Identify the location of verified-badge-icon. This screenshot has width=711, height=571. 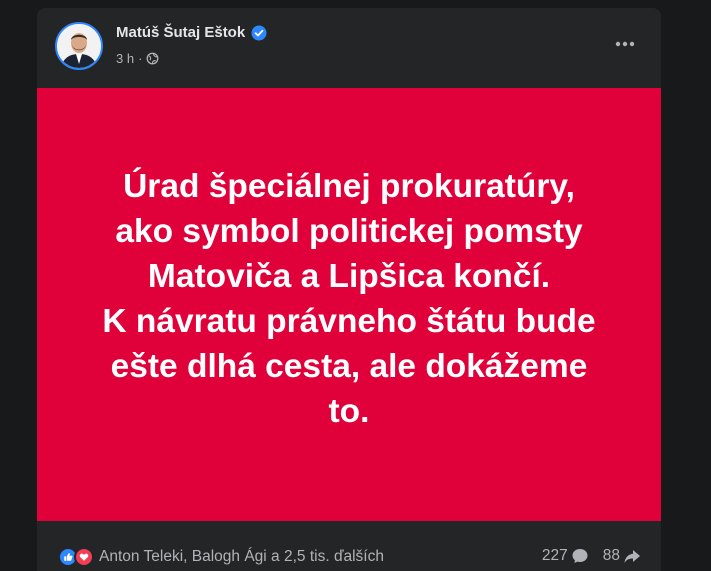
(259, 33).